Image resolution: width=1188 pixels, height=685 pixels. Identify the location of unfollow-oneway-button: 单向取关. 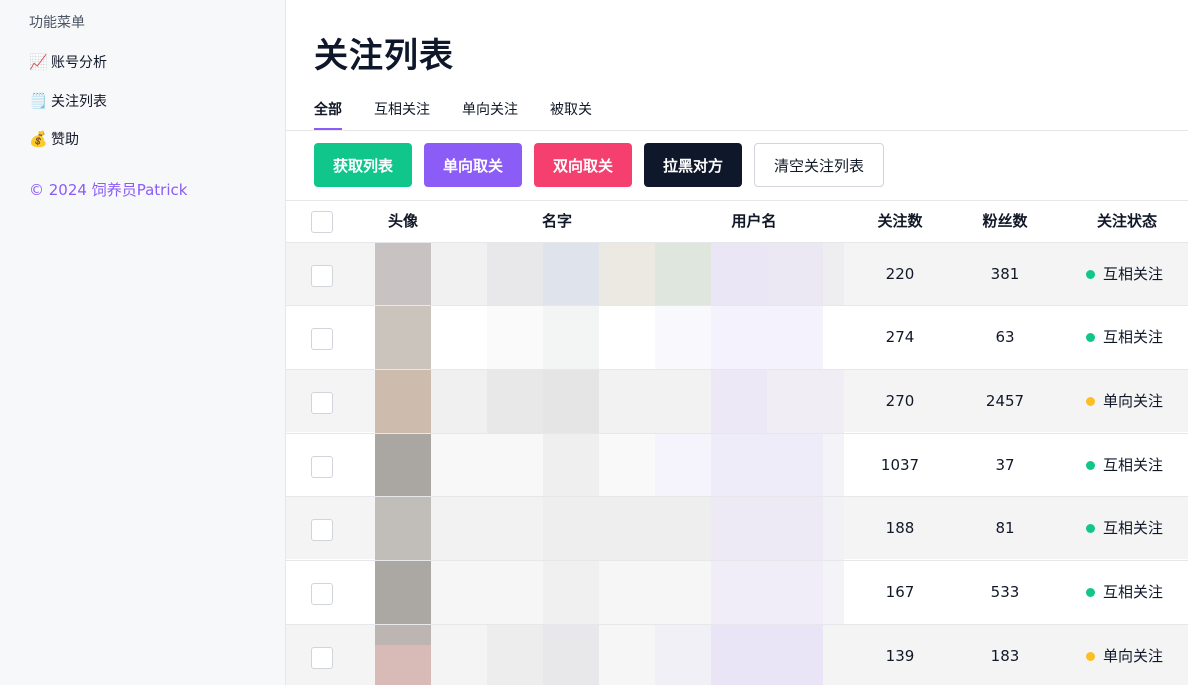
(473, 165).